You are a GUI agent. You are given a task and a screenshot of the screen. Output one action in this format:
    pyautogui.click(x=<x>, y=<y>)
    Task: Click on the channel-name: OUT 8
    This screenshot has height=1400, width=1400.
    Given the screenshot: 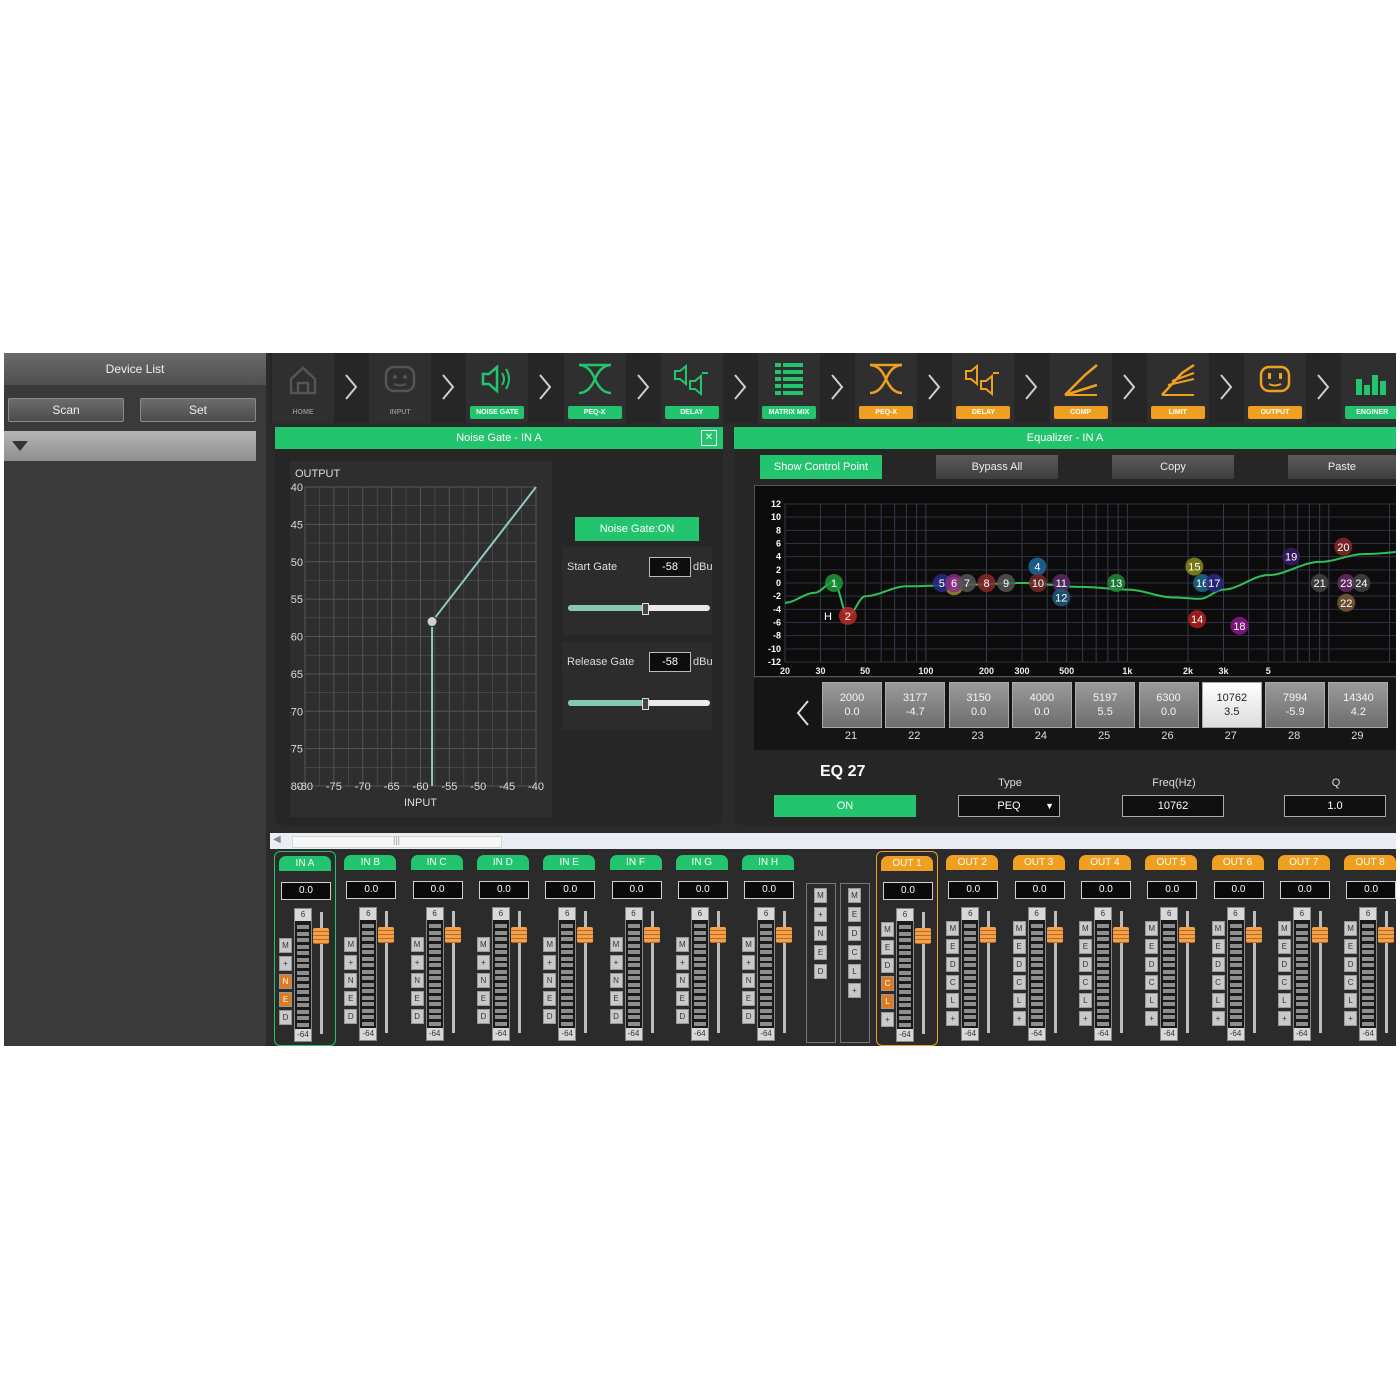 What is the action you would take?
    pyautogui.click(x=1370, y=862)
    